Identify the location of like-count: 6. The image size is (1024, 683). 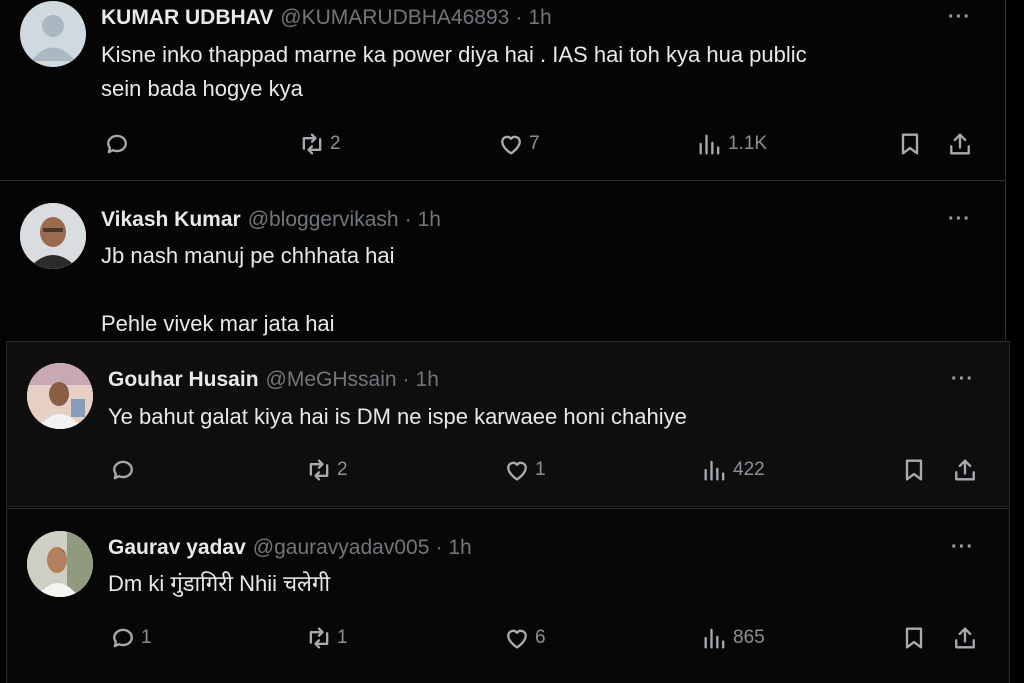
(540, 637).